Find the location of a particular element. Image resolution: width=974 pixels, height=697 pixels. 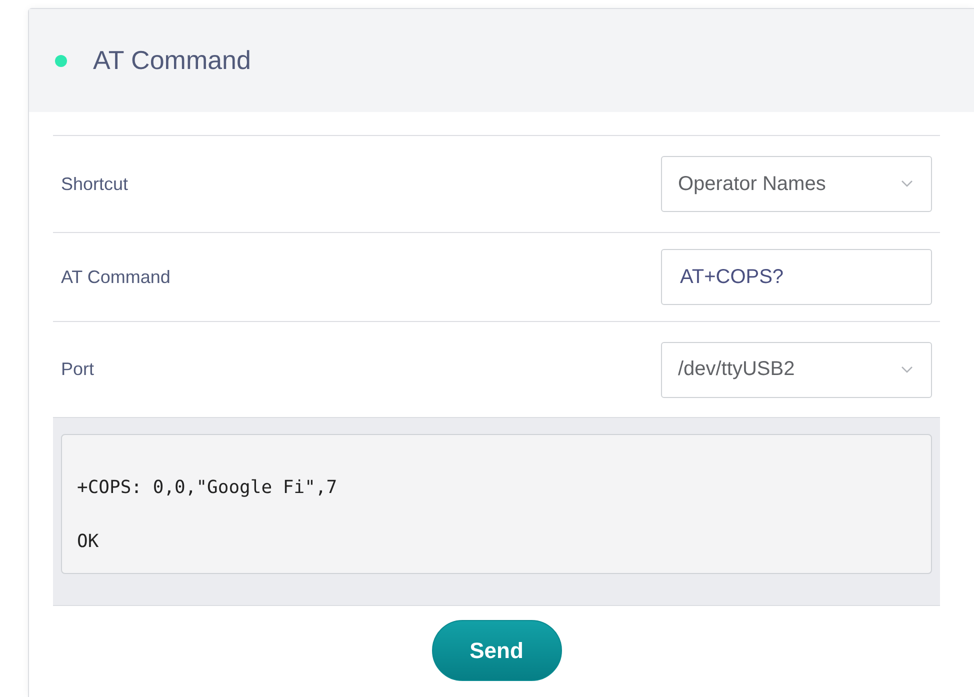

send-button: Send is located at coordinates (497, 650).